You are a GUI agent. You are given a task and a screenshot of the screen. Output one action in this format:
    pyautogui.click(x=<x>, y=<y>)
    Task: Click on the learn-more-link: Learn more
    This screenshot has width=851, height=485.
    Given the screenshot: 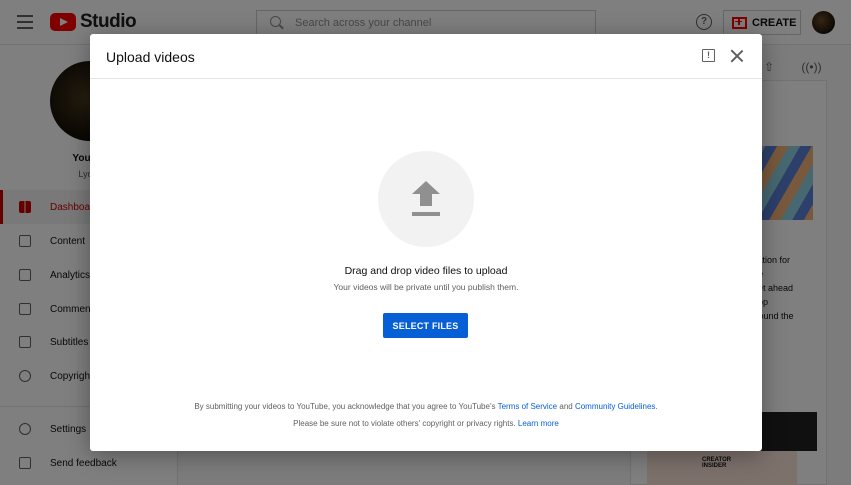 What is the action you would take?
    pyautogui.click(x=538, y=423)
    